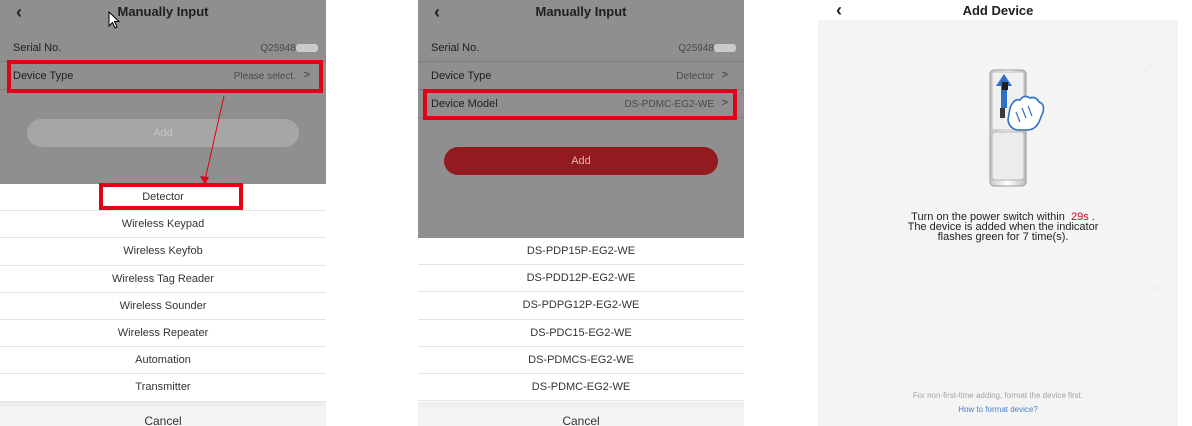 The image size is (1192, 426). What do you see at coordinates (581, 161) in the screenshot?
I see `add-button: Add` at bounding box center [581, 161].